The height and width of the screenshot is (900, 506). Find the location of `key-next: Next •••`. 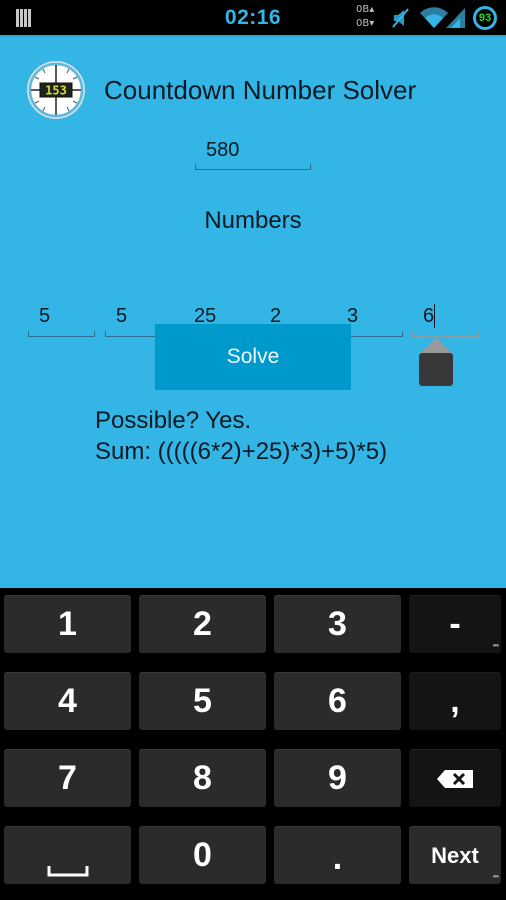

key-next: Next ••• is located at coordinates (455, 855).